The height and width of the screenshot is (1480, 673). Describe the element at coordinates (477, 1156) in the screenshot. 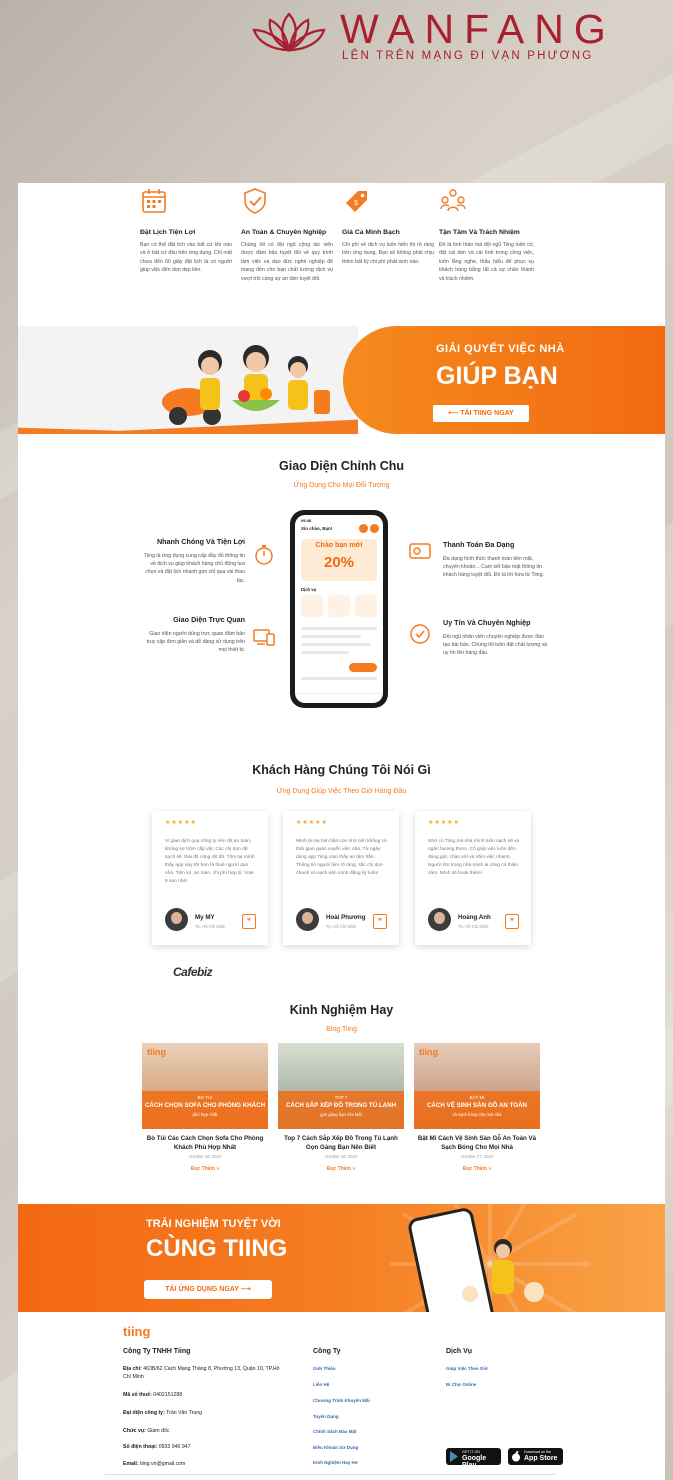

I see `blog-date: October 27, 2022` at that location.